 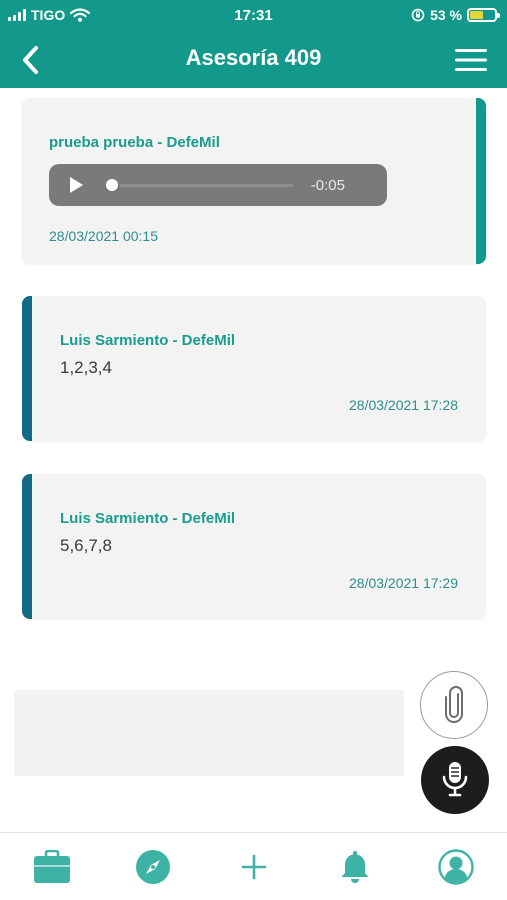 I want to click on message-timestamp: 28/03/2021 17:28, so click(x=403, y=405).